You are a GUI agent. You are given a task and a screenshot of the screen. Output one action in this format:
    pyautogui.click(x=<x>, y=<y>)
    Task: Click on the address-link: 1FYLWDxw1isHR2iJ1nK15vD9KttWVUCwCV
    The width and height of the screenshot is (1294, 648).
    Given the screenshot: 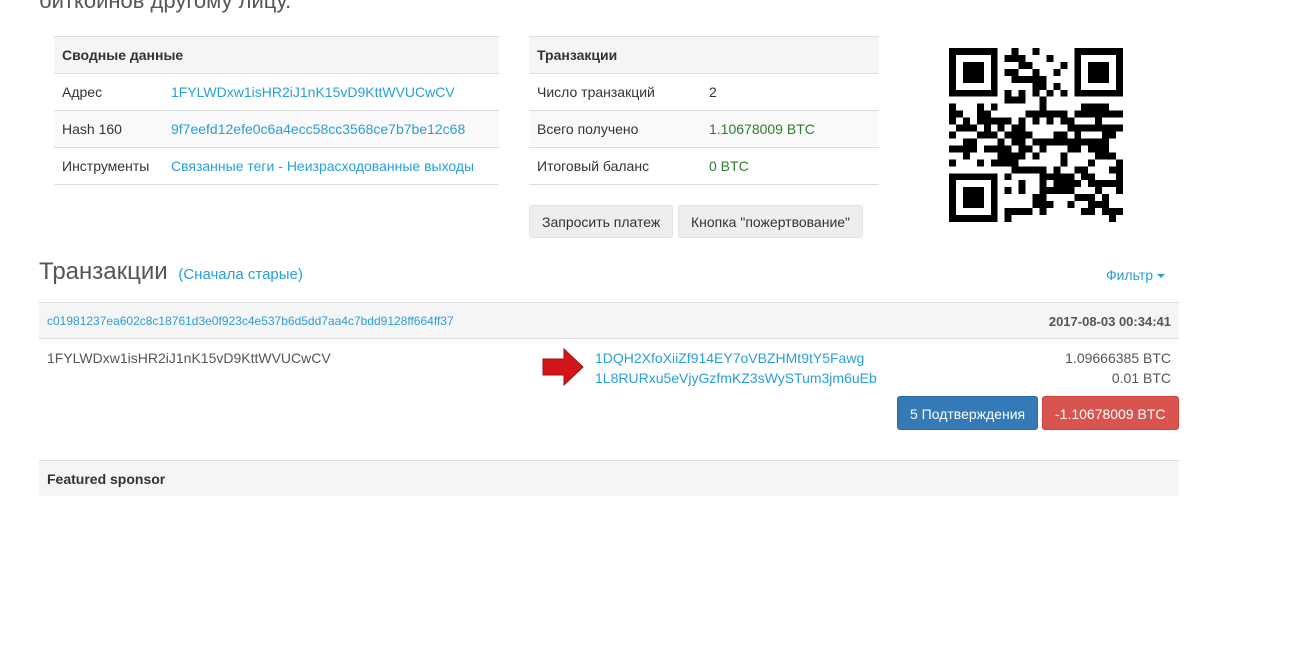 What is the action you would take?
    pyautogui.click(x=313, y=92)
    